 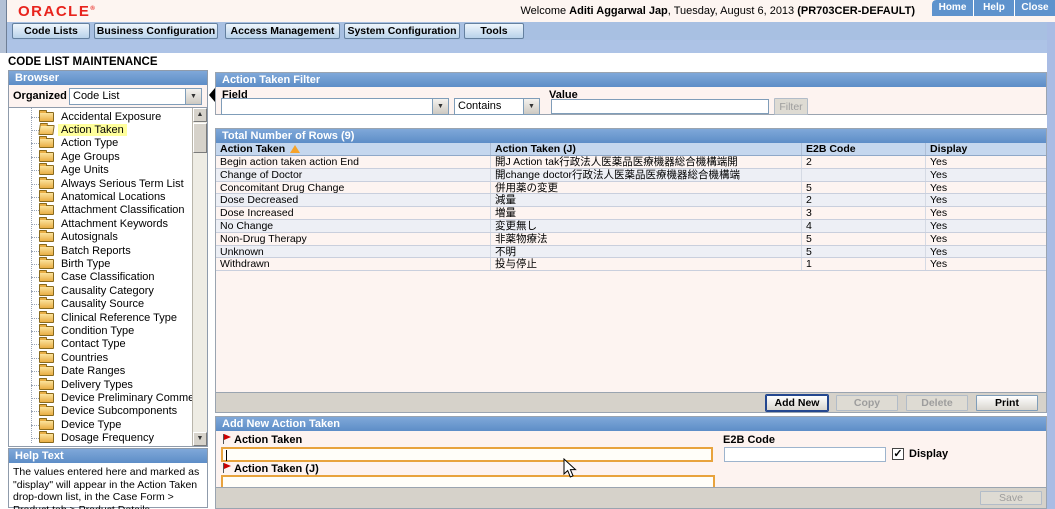 I want to click on display-checkbox: ✓, so click(x=898, y=454).